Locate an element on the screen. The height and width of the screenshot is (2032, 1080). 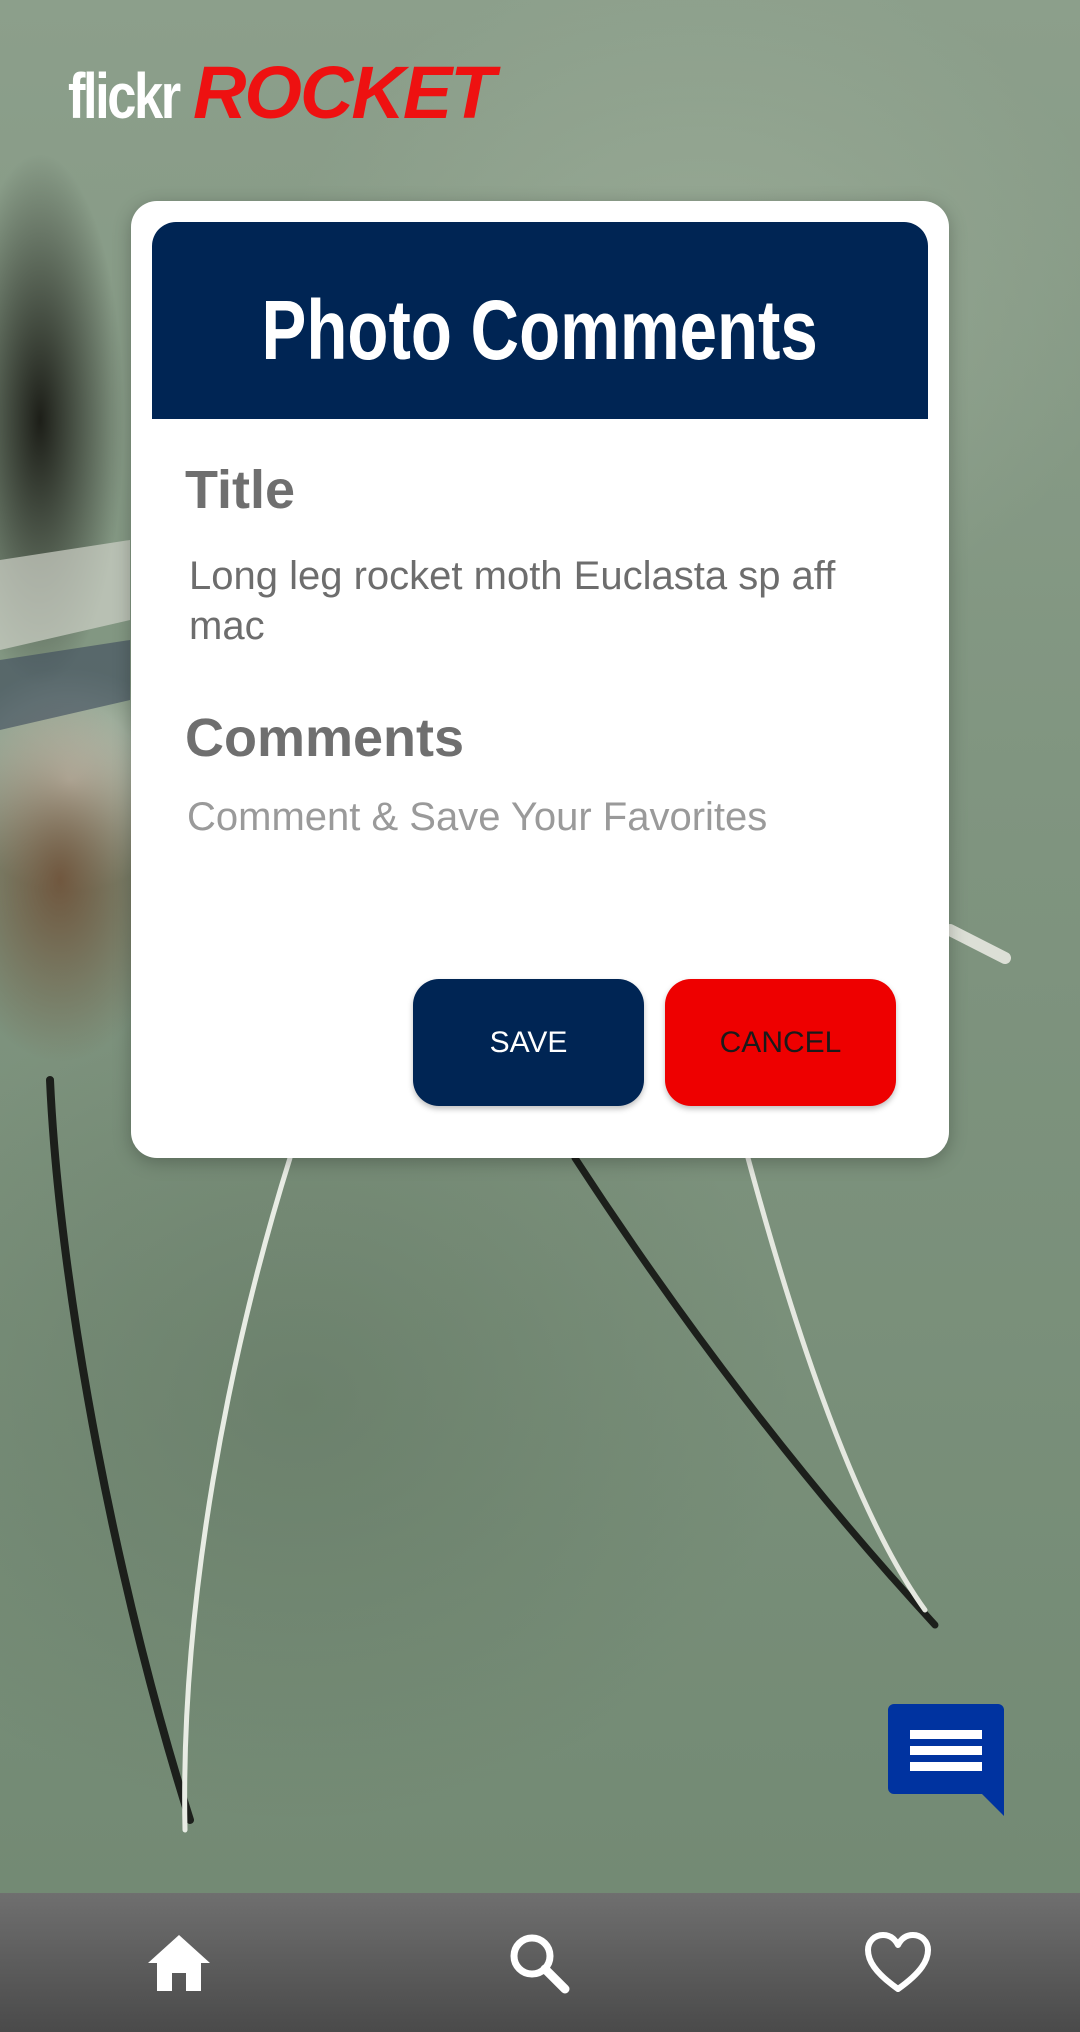
comments-label: Comments is located at coordinates (325, 738).